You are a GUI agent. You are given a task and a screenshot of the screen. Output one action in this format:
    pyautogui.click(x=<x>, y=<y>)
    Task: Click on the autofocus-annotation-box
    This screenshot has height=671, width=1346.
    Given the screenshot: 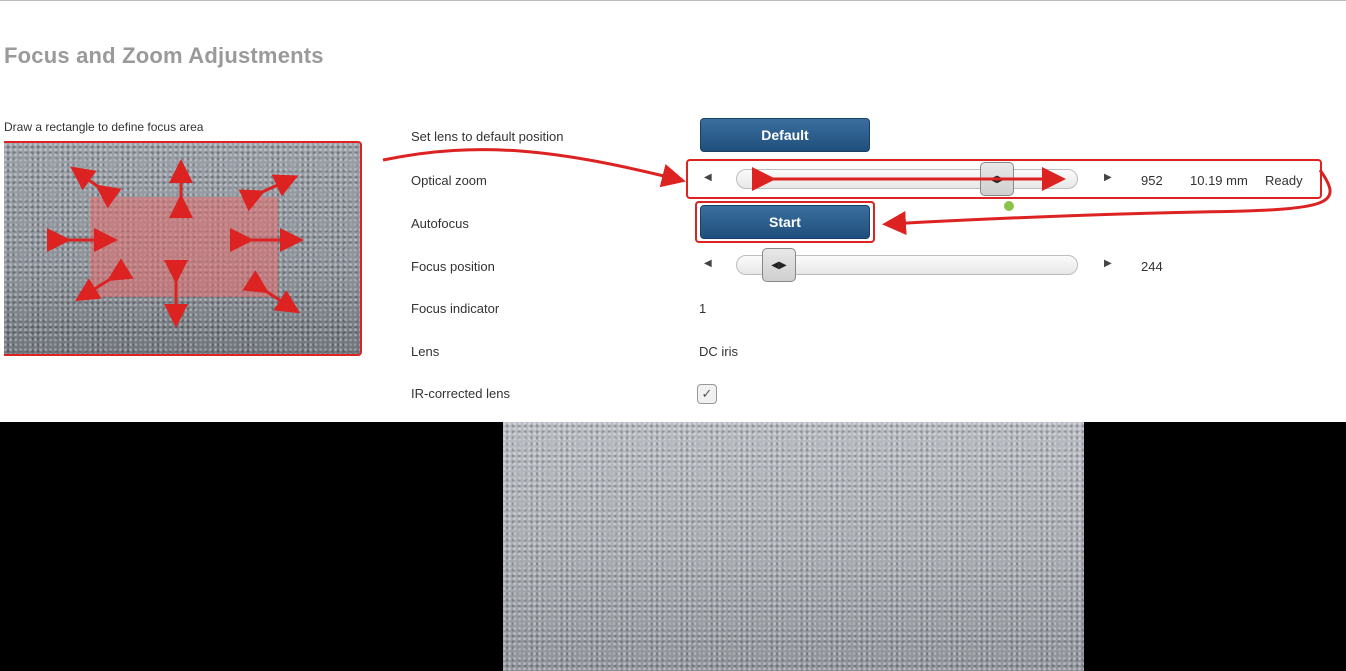 What is the action you would take?
    pyautogui.click(x=785, y=222)
    